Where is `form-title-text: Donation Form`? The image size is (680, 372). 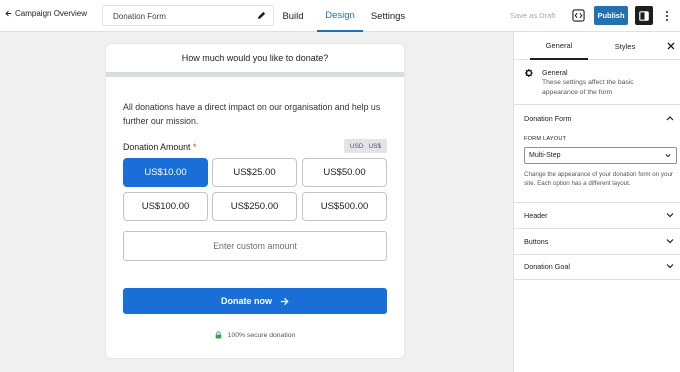
form-title-text: Donation Form is located at coordinates (139, 16).